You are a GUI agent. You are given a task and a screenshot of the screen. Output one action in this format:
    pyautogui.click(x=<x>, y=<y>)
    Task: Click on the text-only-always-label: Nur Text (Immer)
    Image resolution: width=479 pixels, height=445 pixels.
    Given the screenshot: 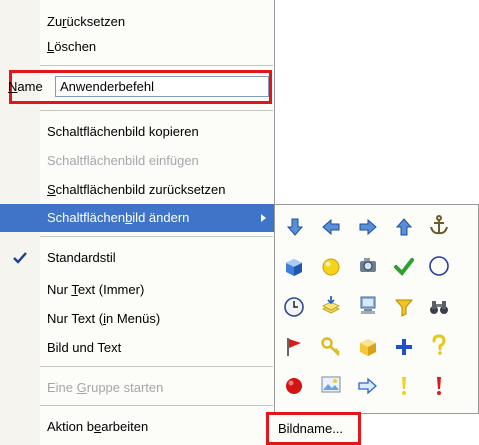 What is the action you would take?
    pyautogui.click(x=96, y=289)
    